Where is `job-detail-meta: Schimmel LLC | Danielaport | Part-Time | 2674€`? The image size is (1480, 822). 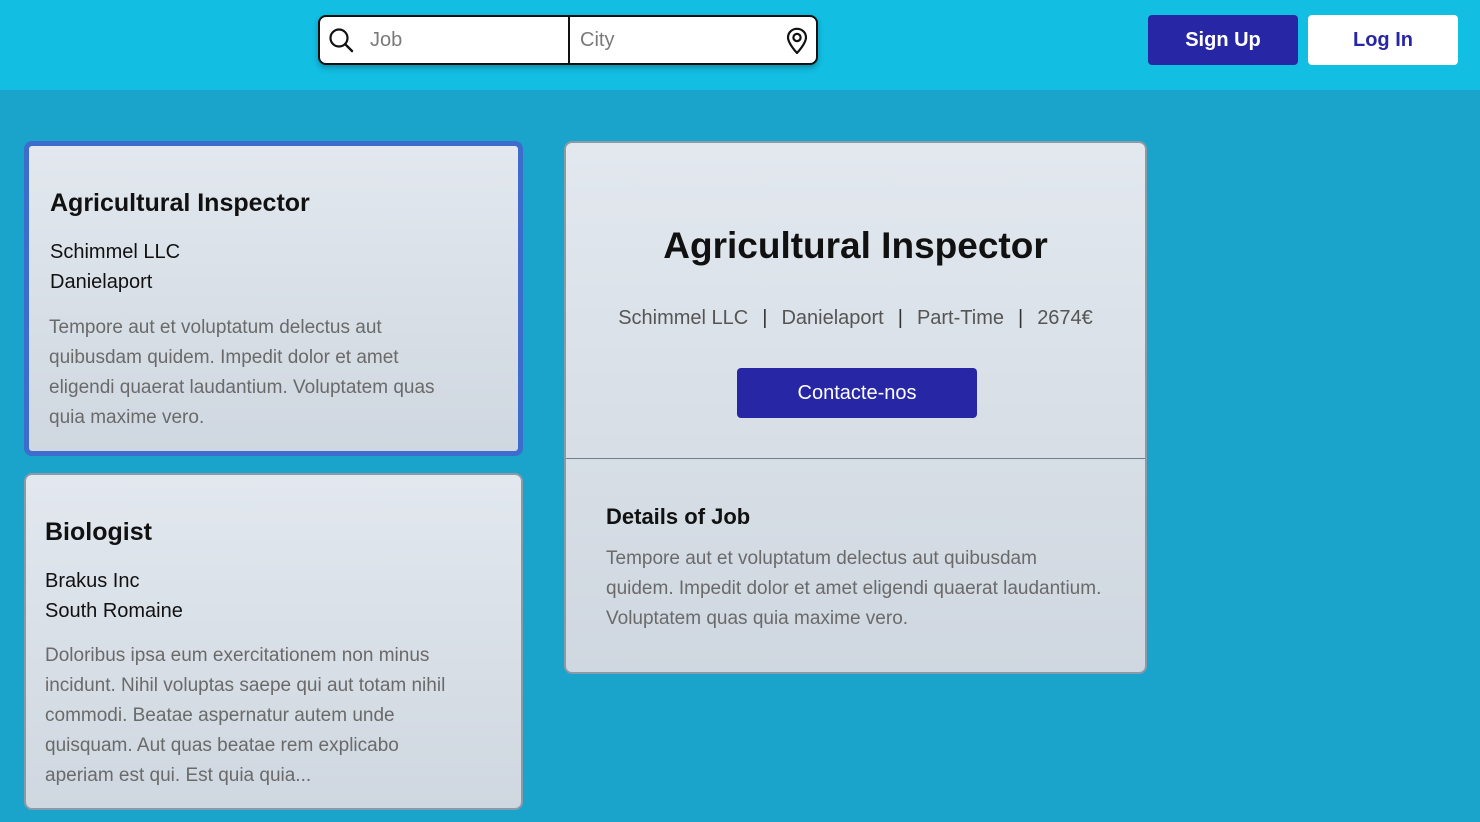
job-detail-meta: Schimmel LLC | Danielaport | Part-Time | 2674€ is located at coordinates (855, 318).